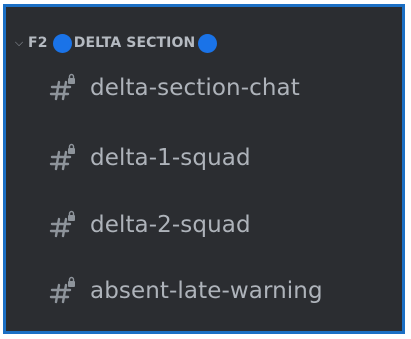 This screenshot has height=339, width=411. I want to click on channel-label: delta-1-squad, so click(170, 158).